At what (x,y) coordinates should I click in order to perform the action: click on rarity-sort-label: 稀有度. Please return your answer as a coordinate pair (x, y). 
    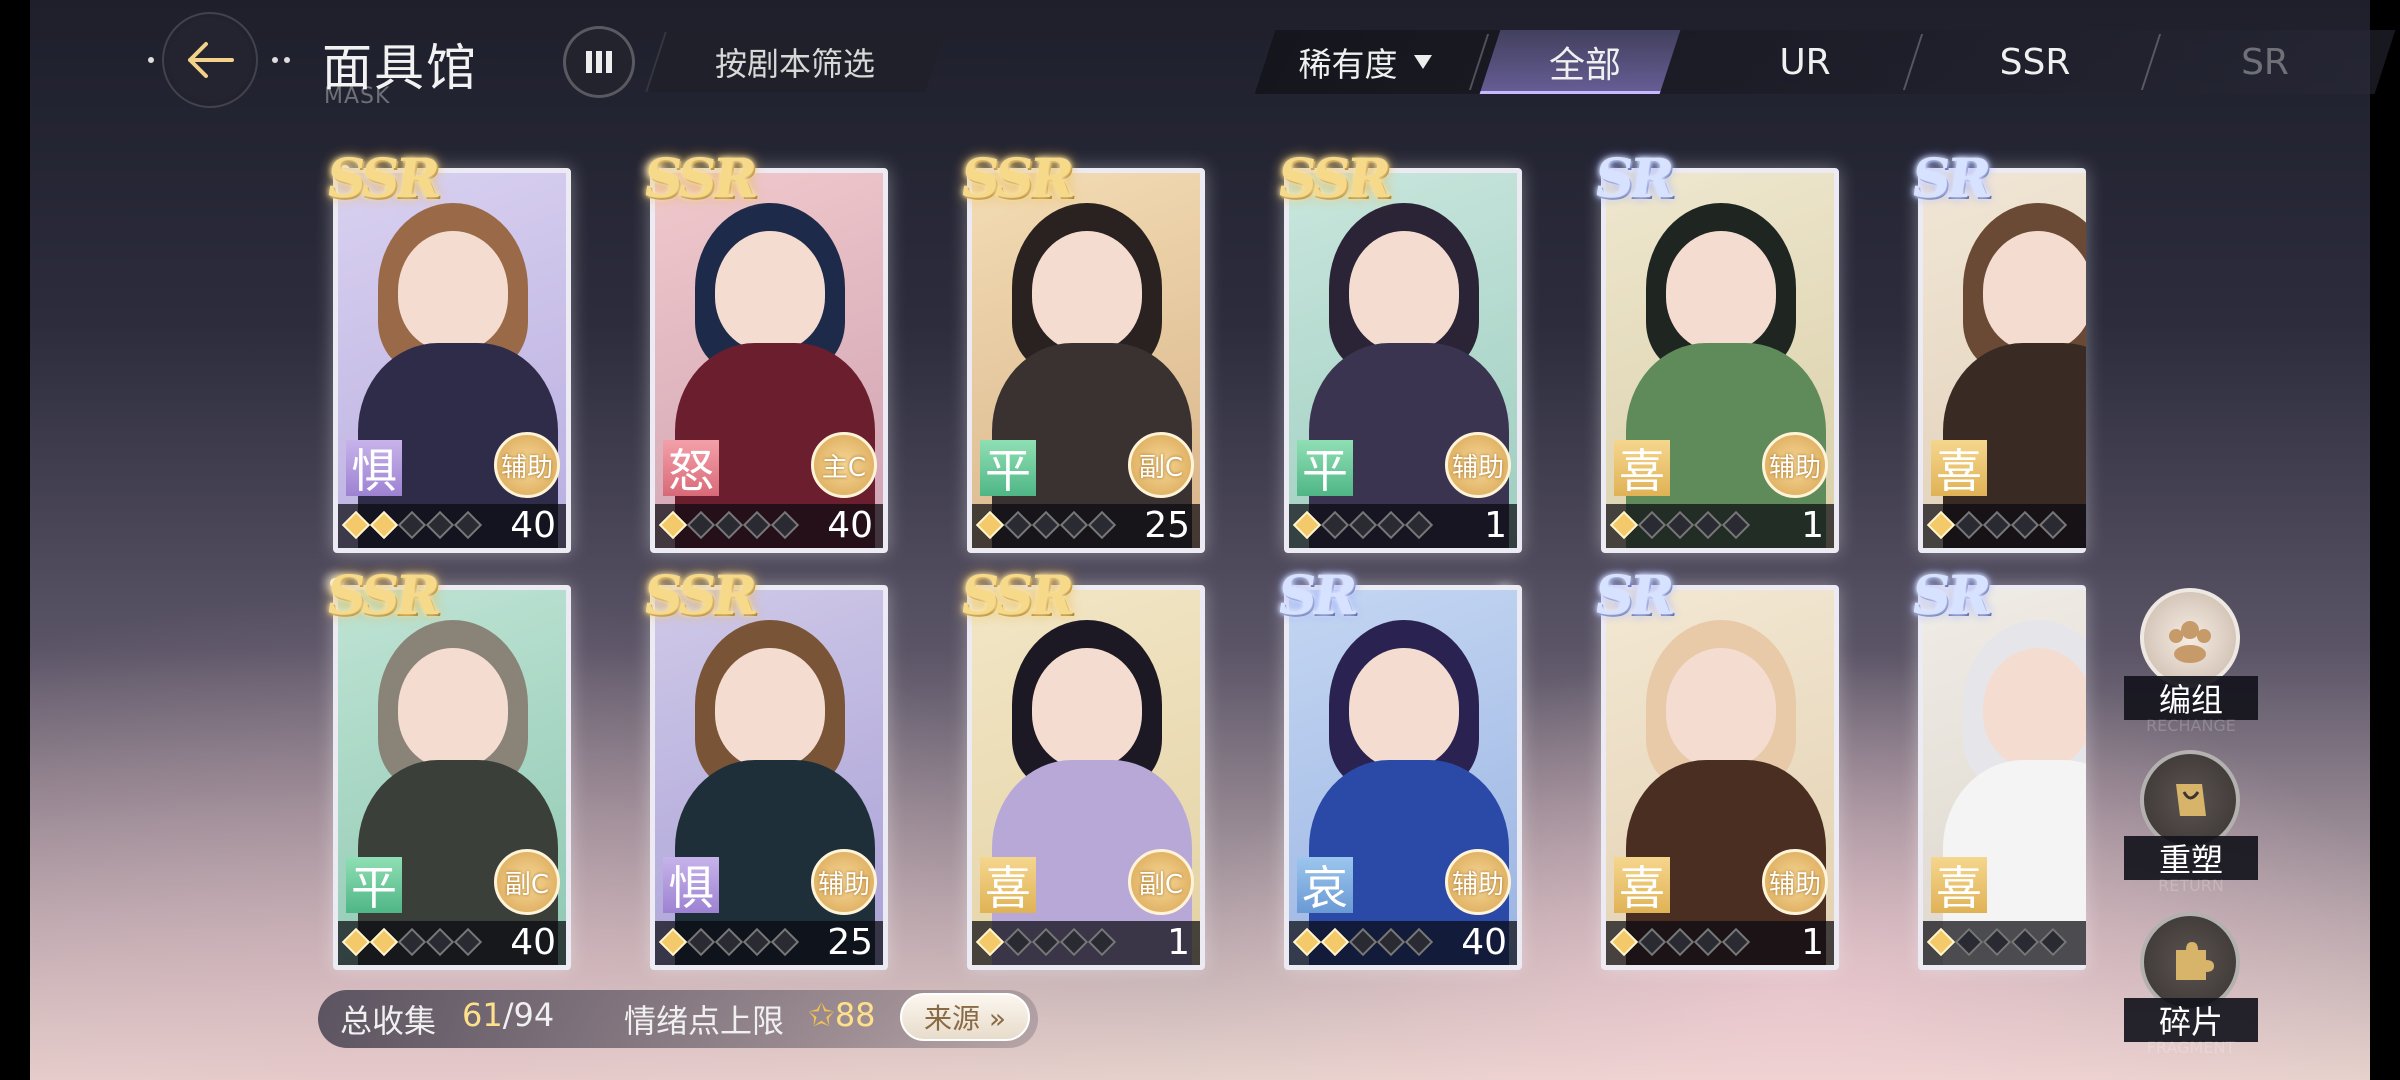
    Looking at the image, I should click on (1348, 64).